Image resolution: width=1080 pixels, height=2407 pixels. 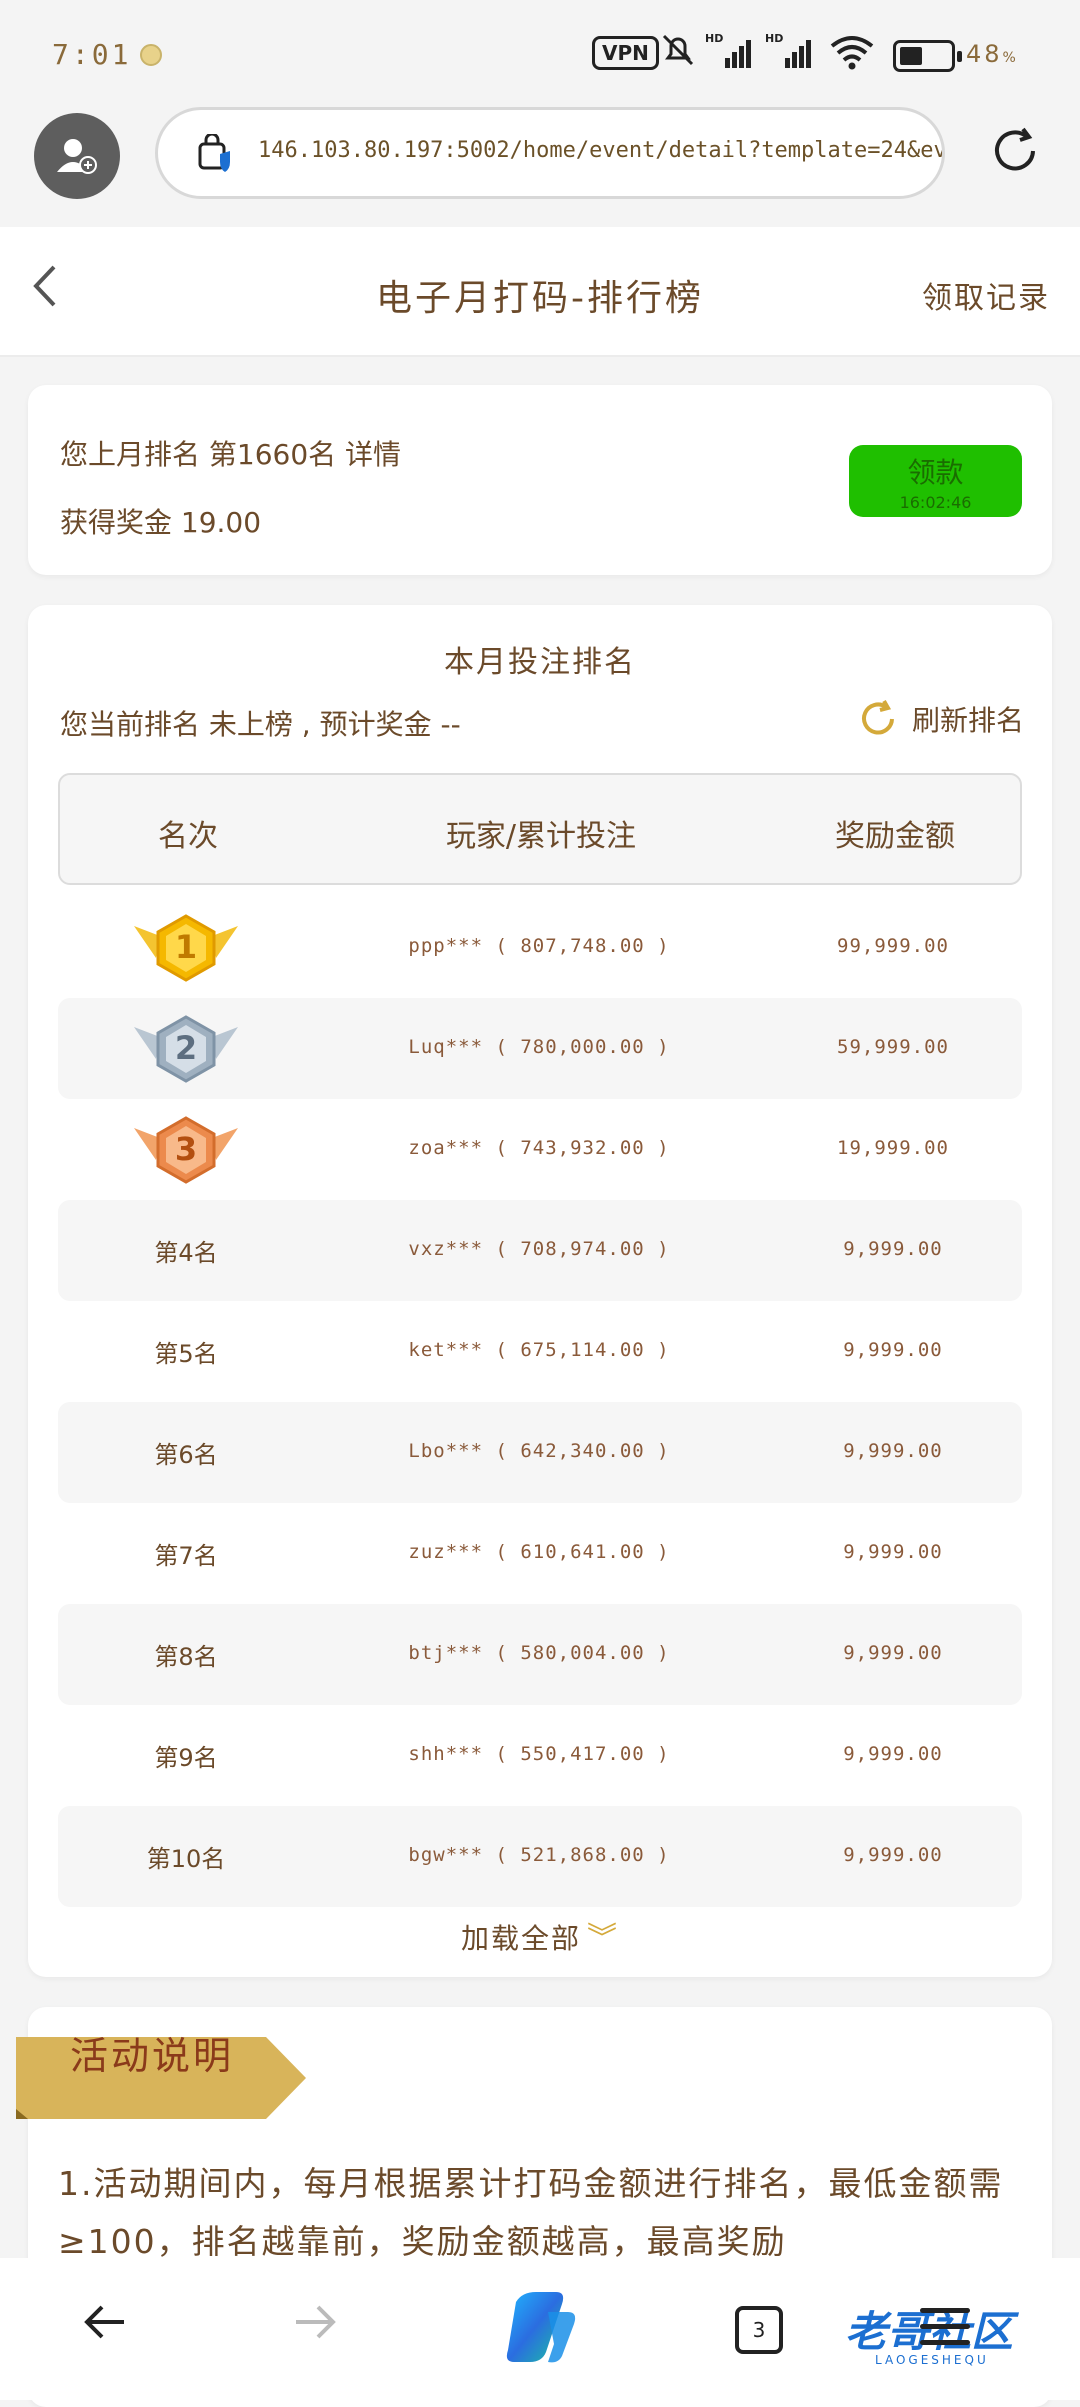 I want to click on add-user-icon, so click(x=77, y=156).